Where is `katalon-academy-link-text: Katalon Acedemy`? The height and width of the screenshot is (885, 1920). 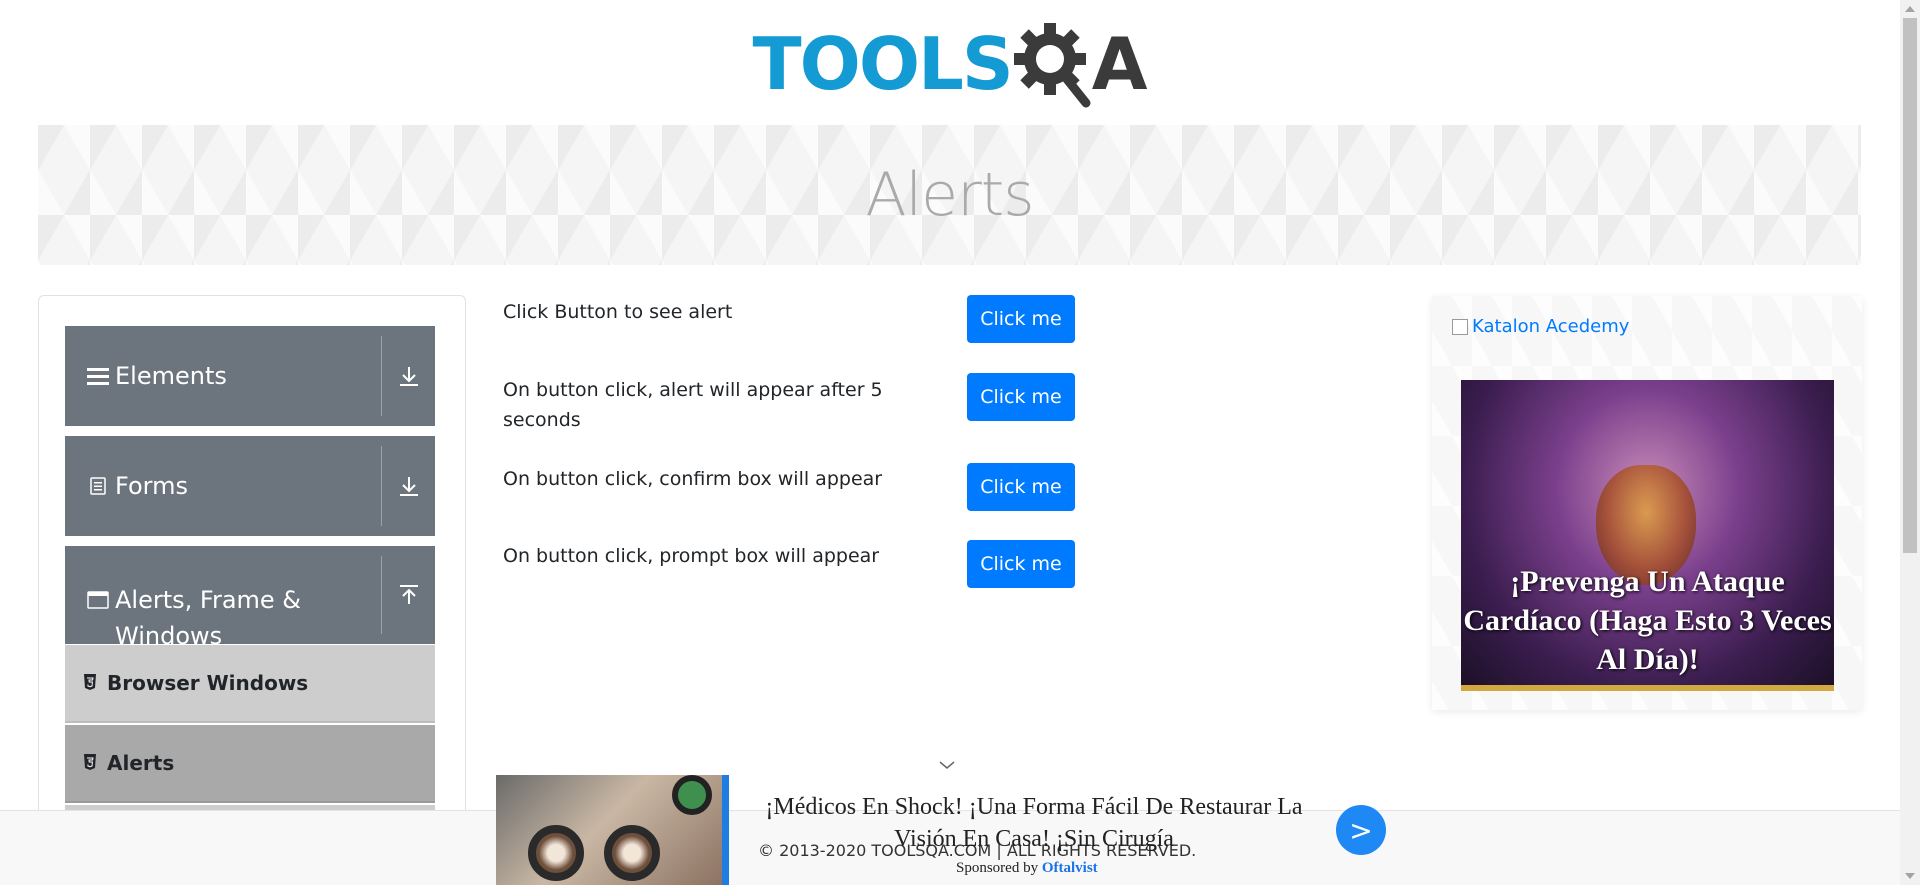
katalon-academy-link-text: Katalon Acedemy is located at coordinates (1551, 326).